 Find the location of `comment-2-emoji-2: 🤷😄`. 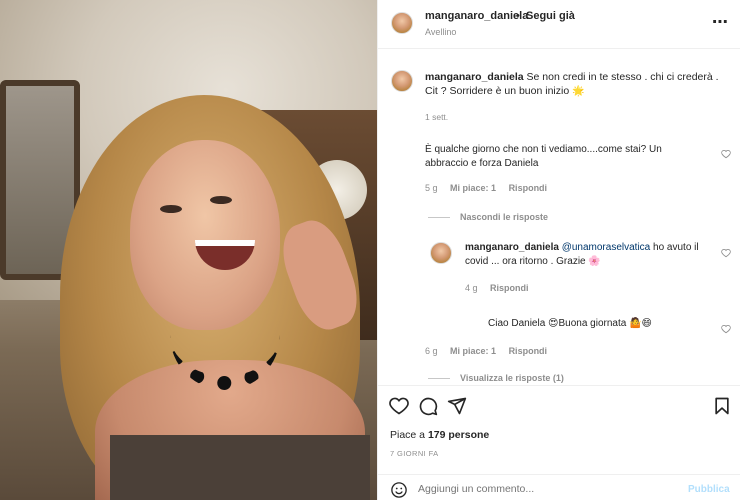

comment-2-emoji-2: 🤷😄 is located at coordinates (640, 323).